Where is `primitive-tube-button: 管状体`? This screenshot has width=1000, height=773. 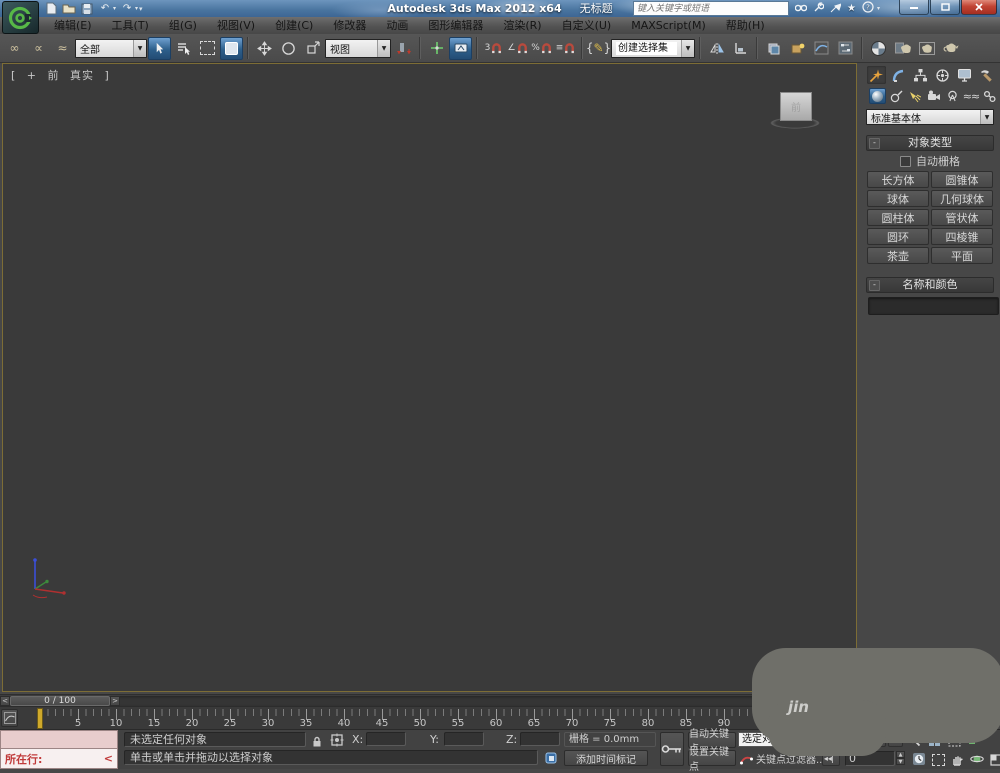 primitive-tube-button: 管状体 is located at coordinates (962, 217).